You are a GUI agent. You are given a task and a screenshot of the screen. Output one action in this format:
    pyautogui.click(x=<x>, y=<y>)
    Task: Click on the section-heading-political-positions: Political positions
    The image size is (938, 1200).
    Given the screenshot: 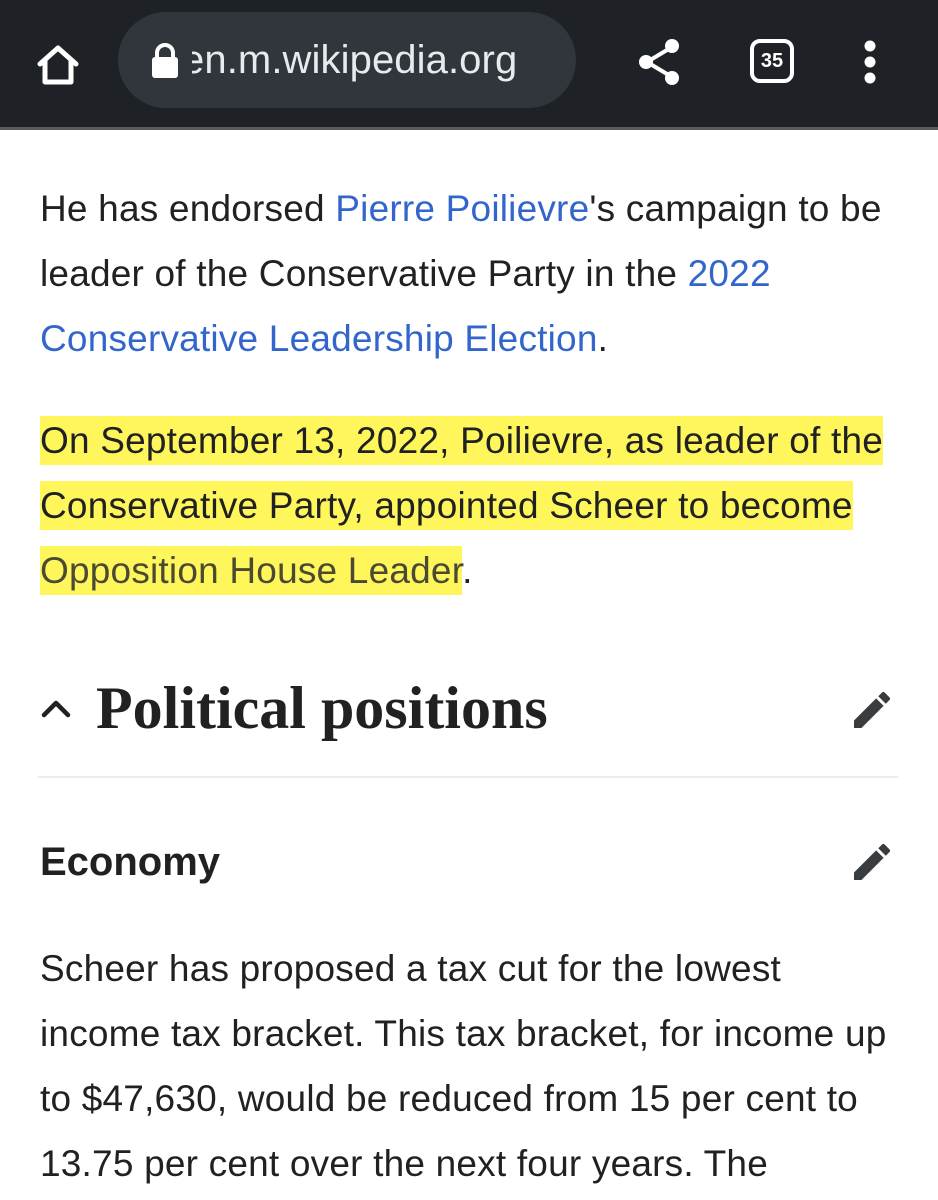 What is the action you would take?
    pyautogui.click(x=469, y=711)
    